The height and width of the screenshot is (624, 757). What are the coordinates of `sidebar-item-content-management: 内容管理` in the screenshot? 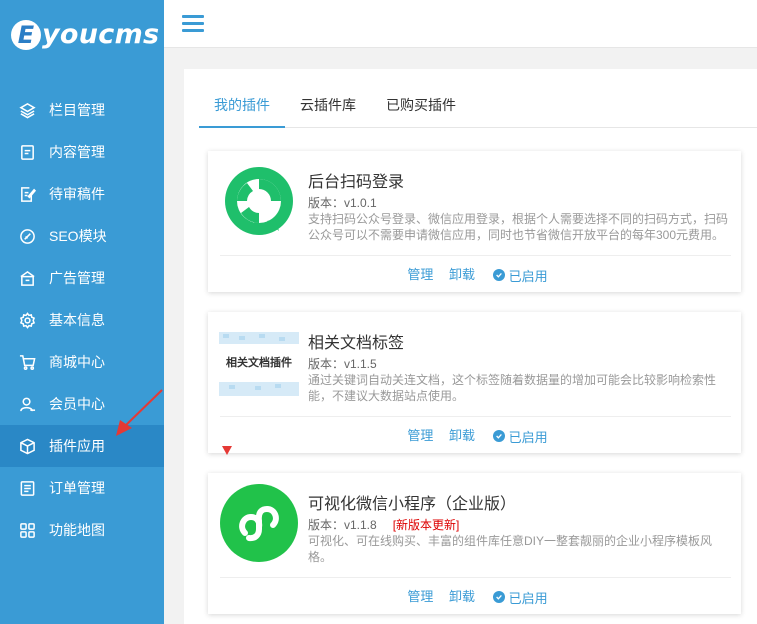 It's located at (82, 152).